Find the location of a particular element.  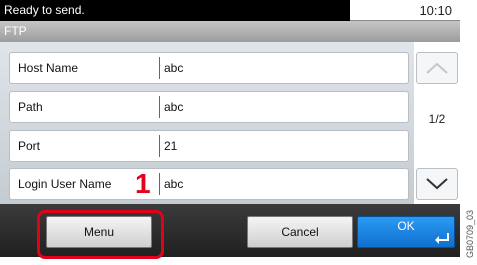

ok-button: OK is located at coordinates (406, 232).